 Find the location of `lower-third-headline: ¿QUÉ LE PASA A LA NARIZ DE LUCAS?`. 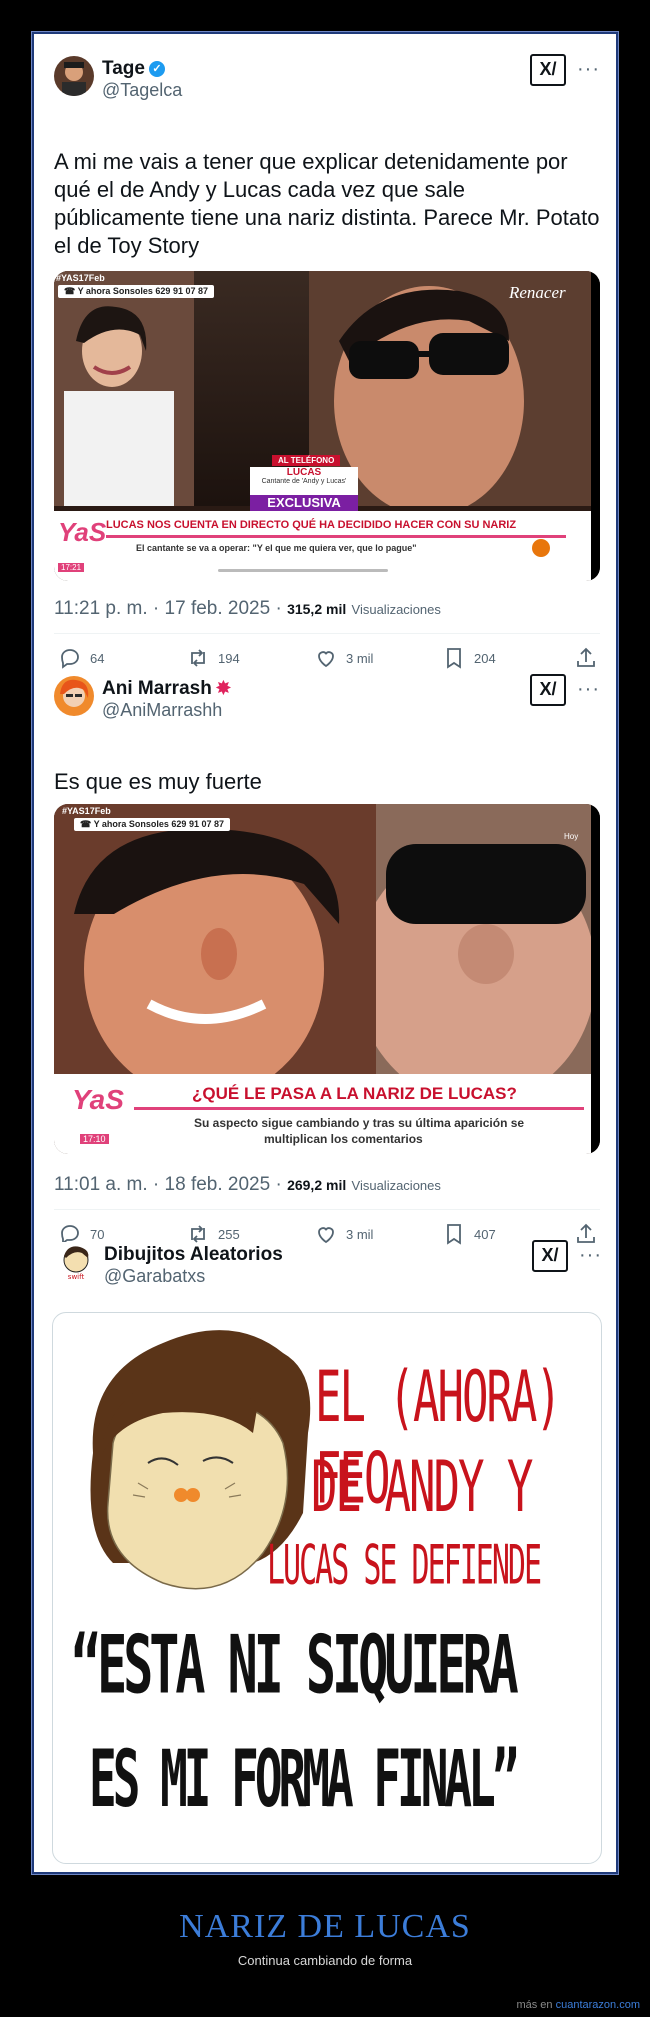

lower-third-headline: ¿QUÉ LE PASA A LA NARIZ DE LUCAS? is located at coordinates (354, 1093).